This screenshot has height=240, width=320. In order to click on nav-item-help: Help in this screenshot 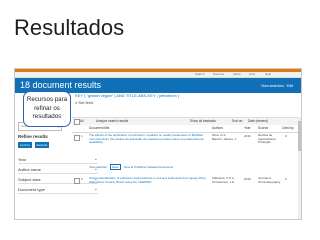, I will do `click(268, 74)`.